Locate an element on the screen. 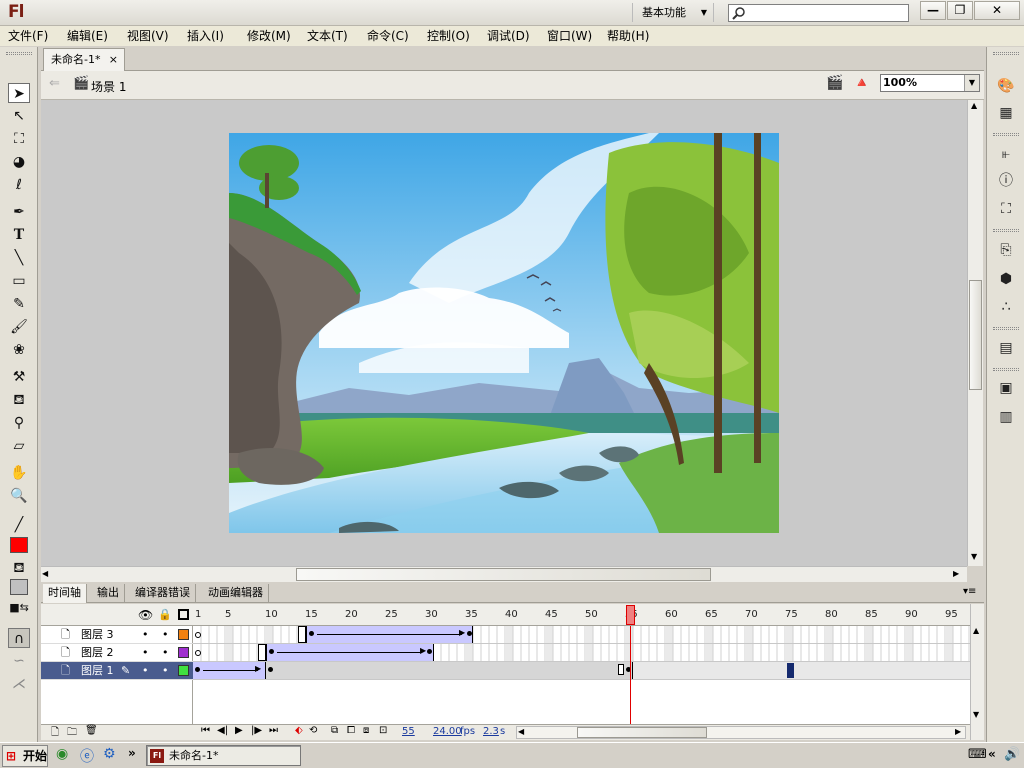  hand-tool-icon: ✋ is located at coordinates (19, 473).